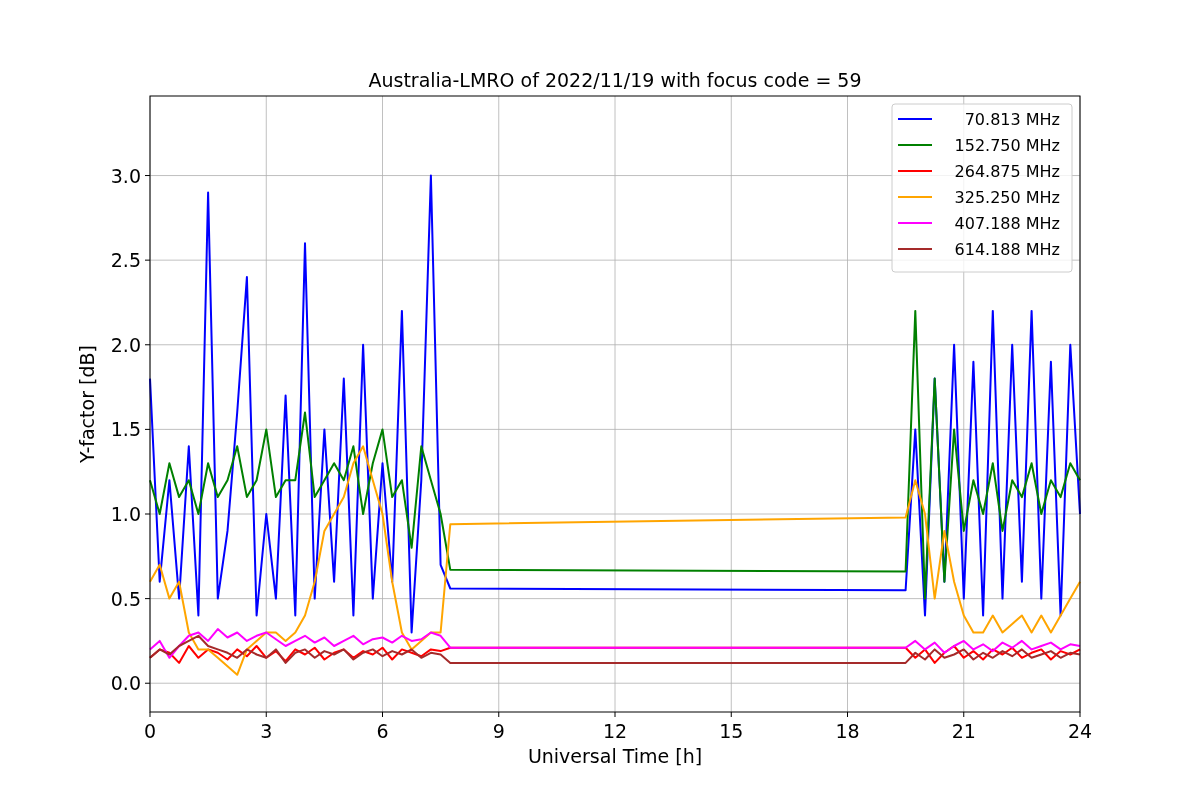 This screenshot has height=800, width=1200. I want to click on x-axis-label: Universal Time [h], so click(615, 756).